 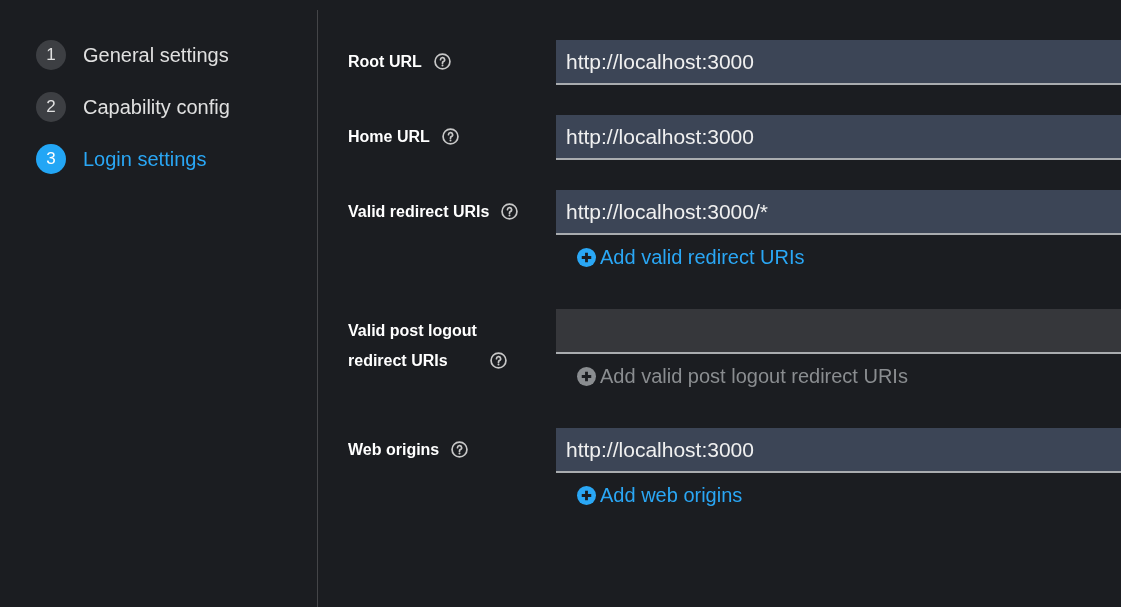 What do you see at coordinates (156, 107) in the screenshot?
I see `wizard-step-link: Capability config` at bounding box center [156, 107].